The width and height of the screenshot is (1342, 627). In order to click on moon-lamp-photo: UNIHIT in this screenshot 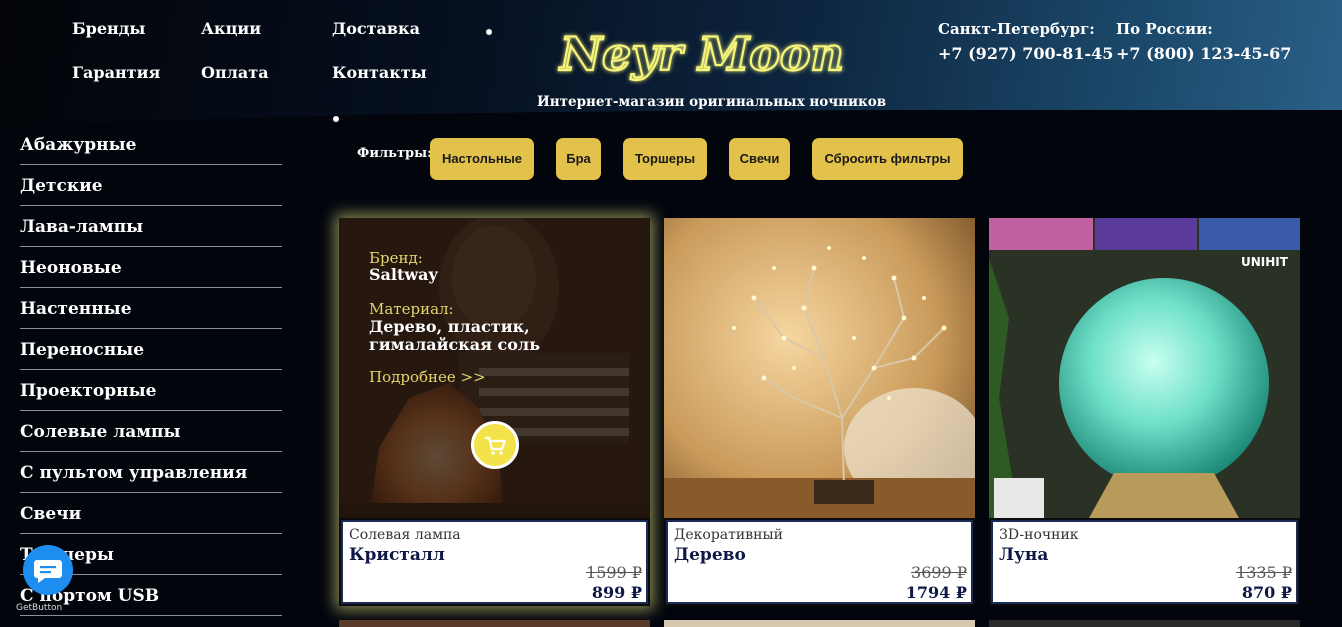, I will do `click(1144, 368)`.